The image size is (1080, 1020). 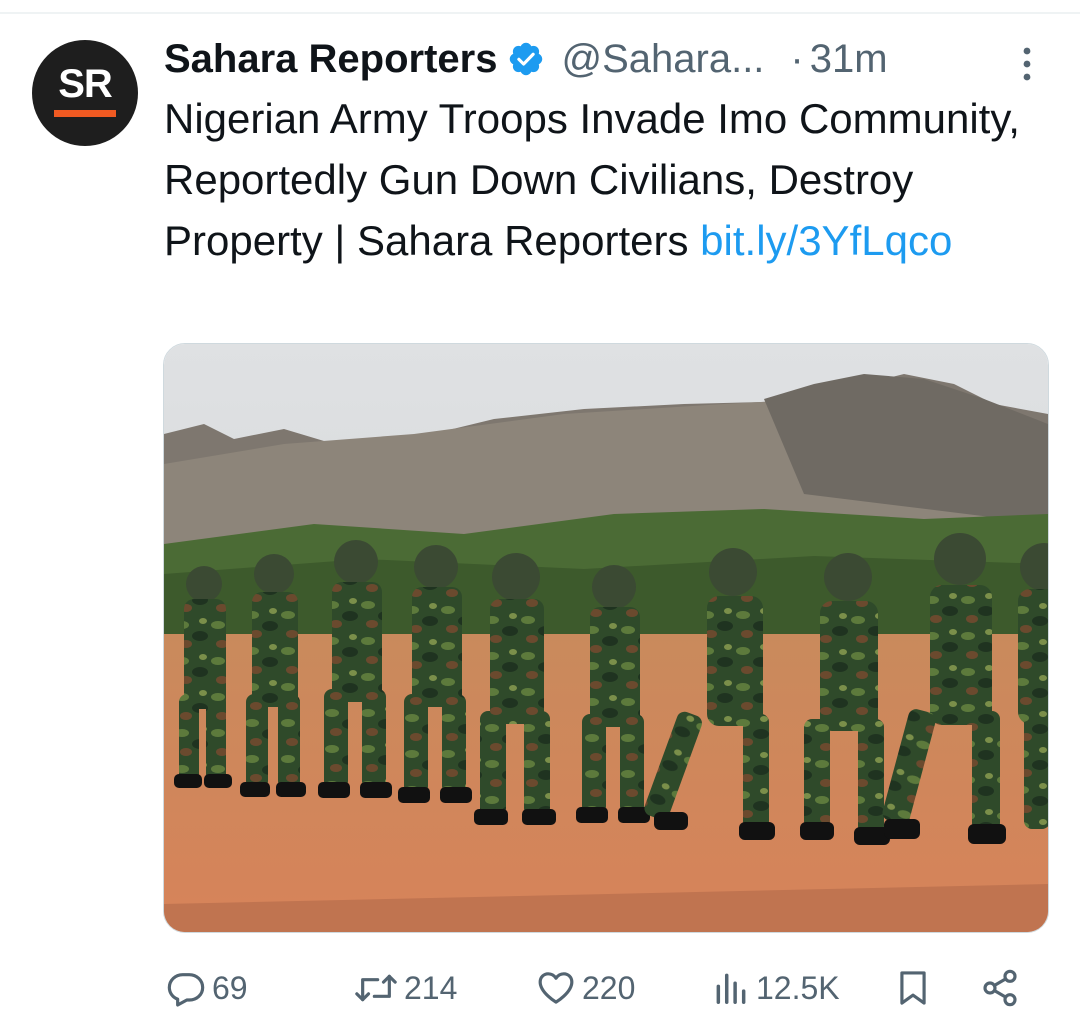 What do you see at coordinates (85, 113) in the screenshot?
I see `avatar-logo-bar` at bounding box center [85, 113].